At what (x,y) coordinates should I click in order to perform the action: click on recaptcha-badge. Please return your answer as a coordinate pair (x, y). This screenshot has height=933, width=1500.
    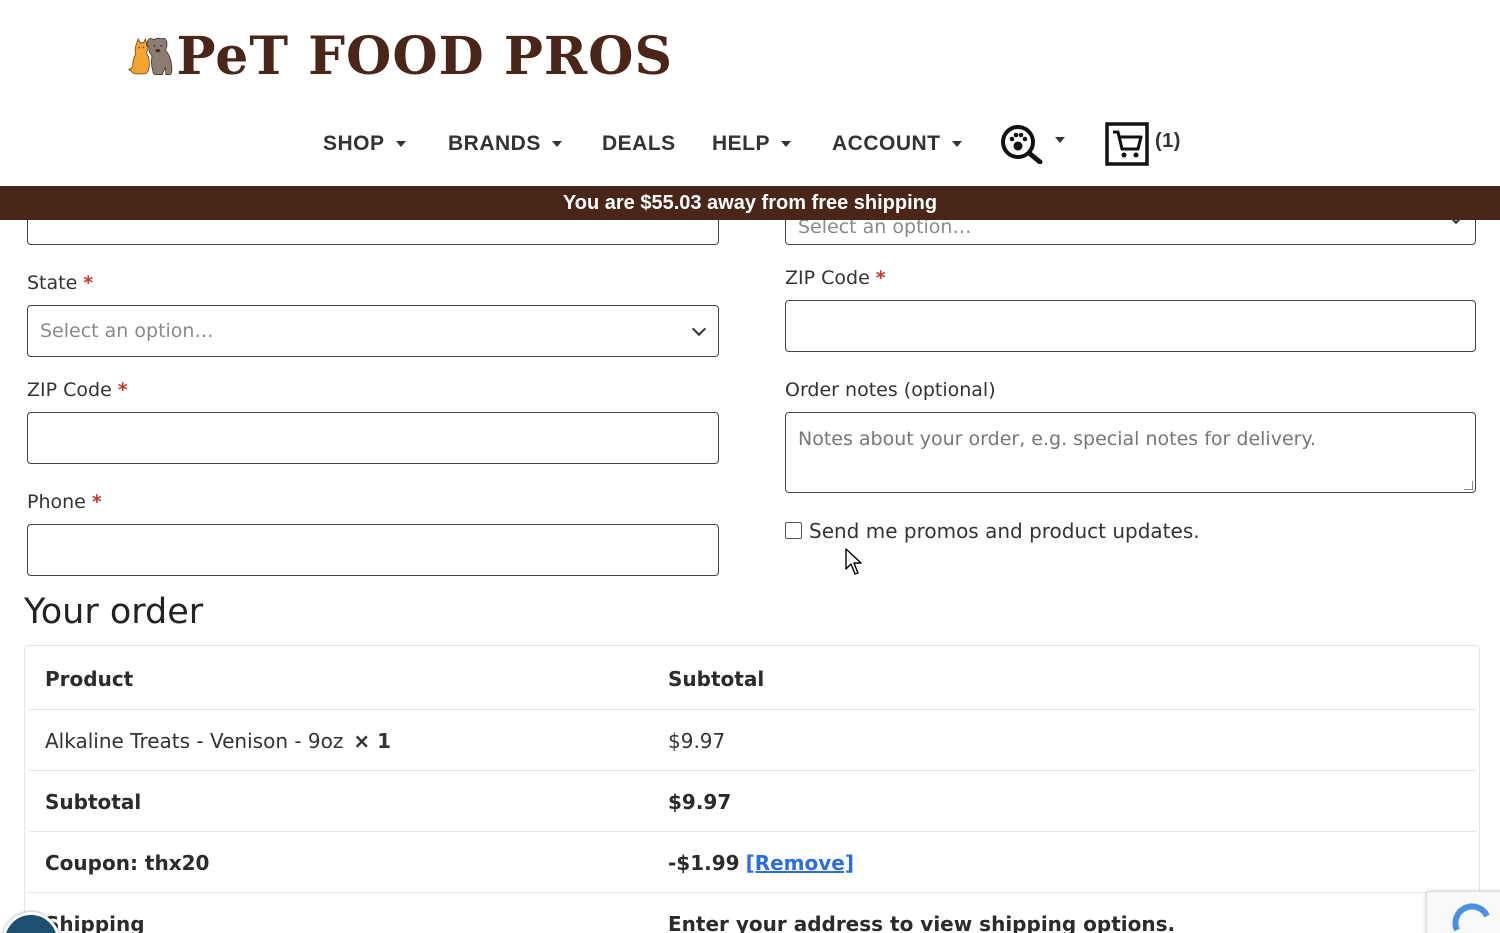
    Looking at the image, I should click on (1463, 912).